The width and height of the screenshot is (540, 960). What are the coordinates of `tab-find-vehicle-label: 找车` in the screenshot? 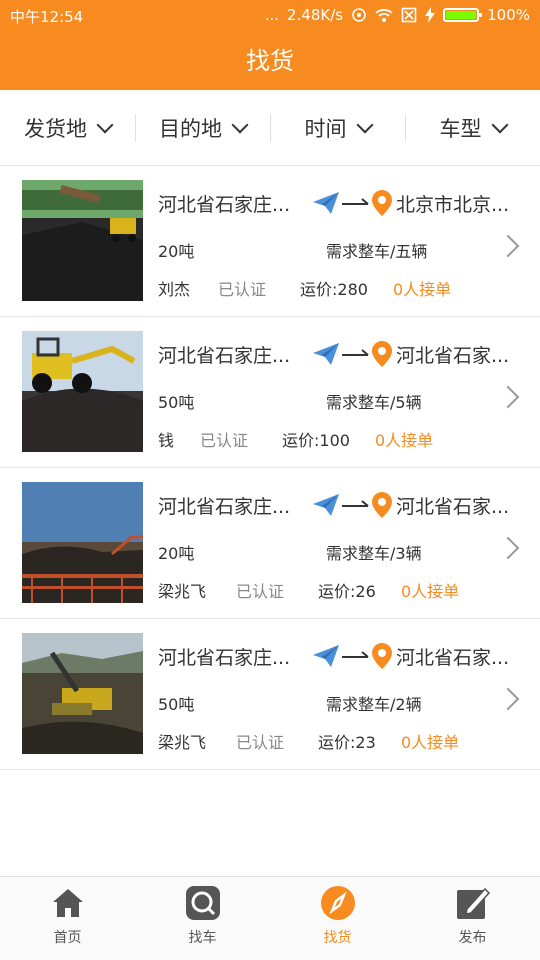 It's located at (202, 938).